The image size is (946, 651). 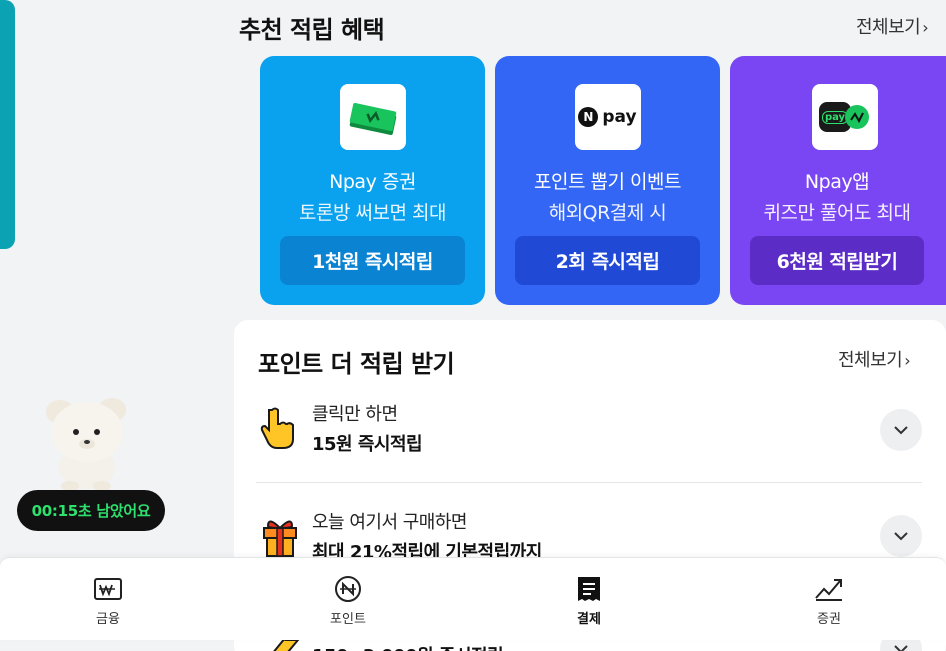 I want to click on card-title: 포인트 뽑기 이벤트, so click(x=607, y=182).